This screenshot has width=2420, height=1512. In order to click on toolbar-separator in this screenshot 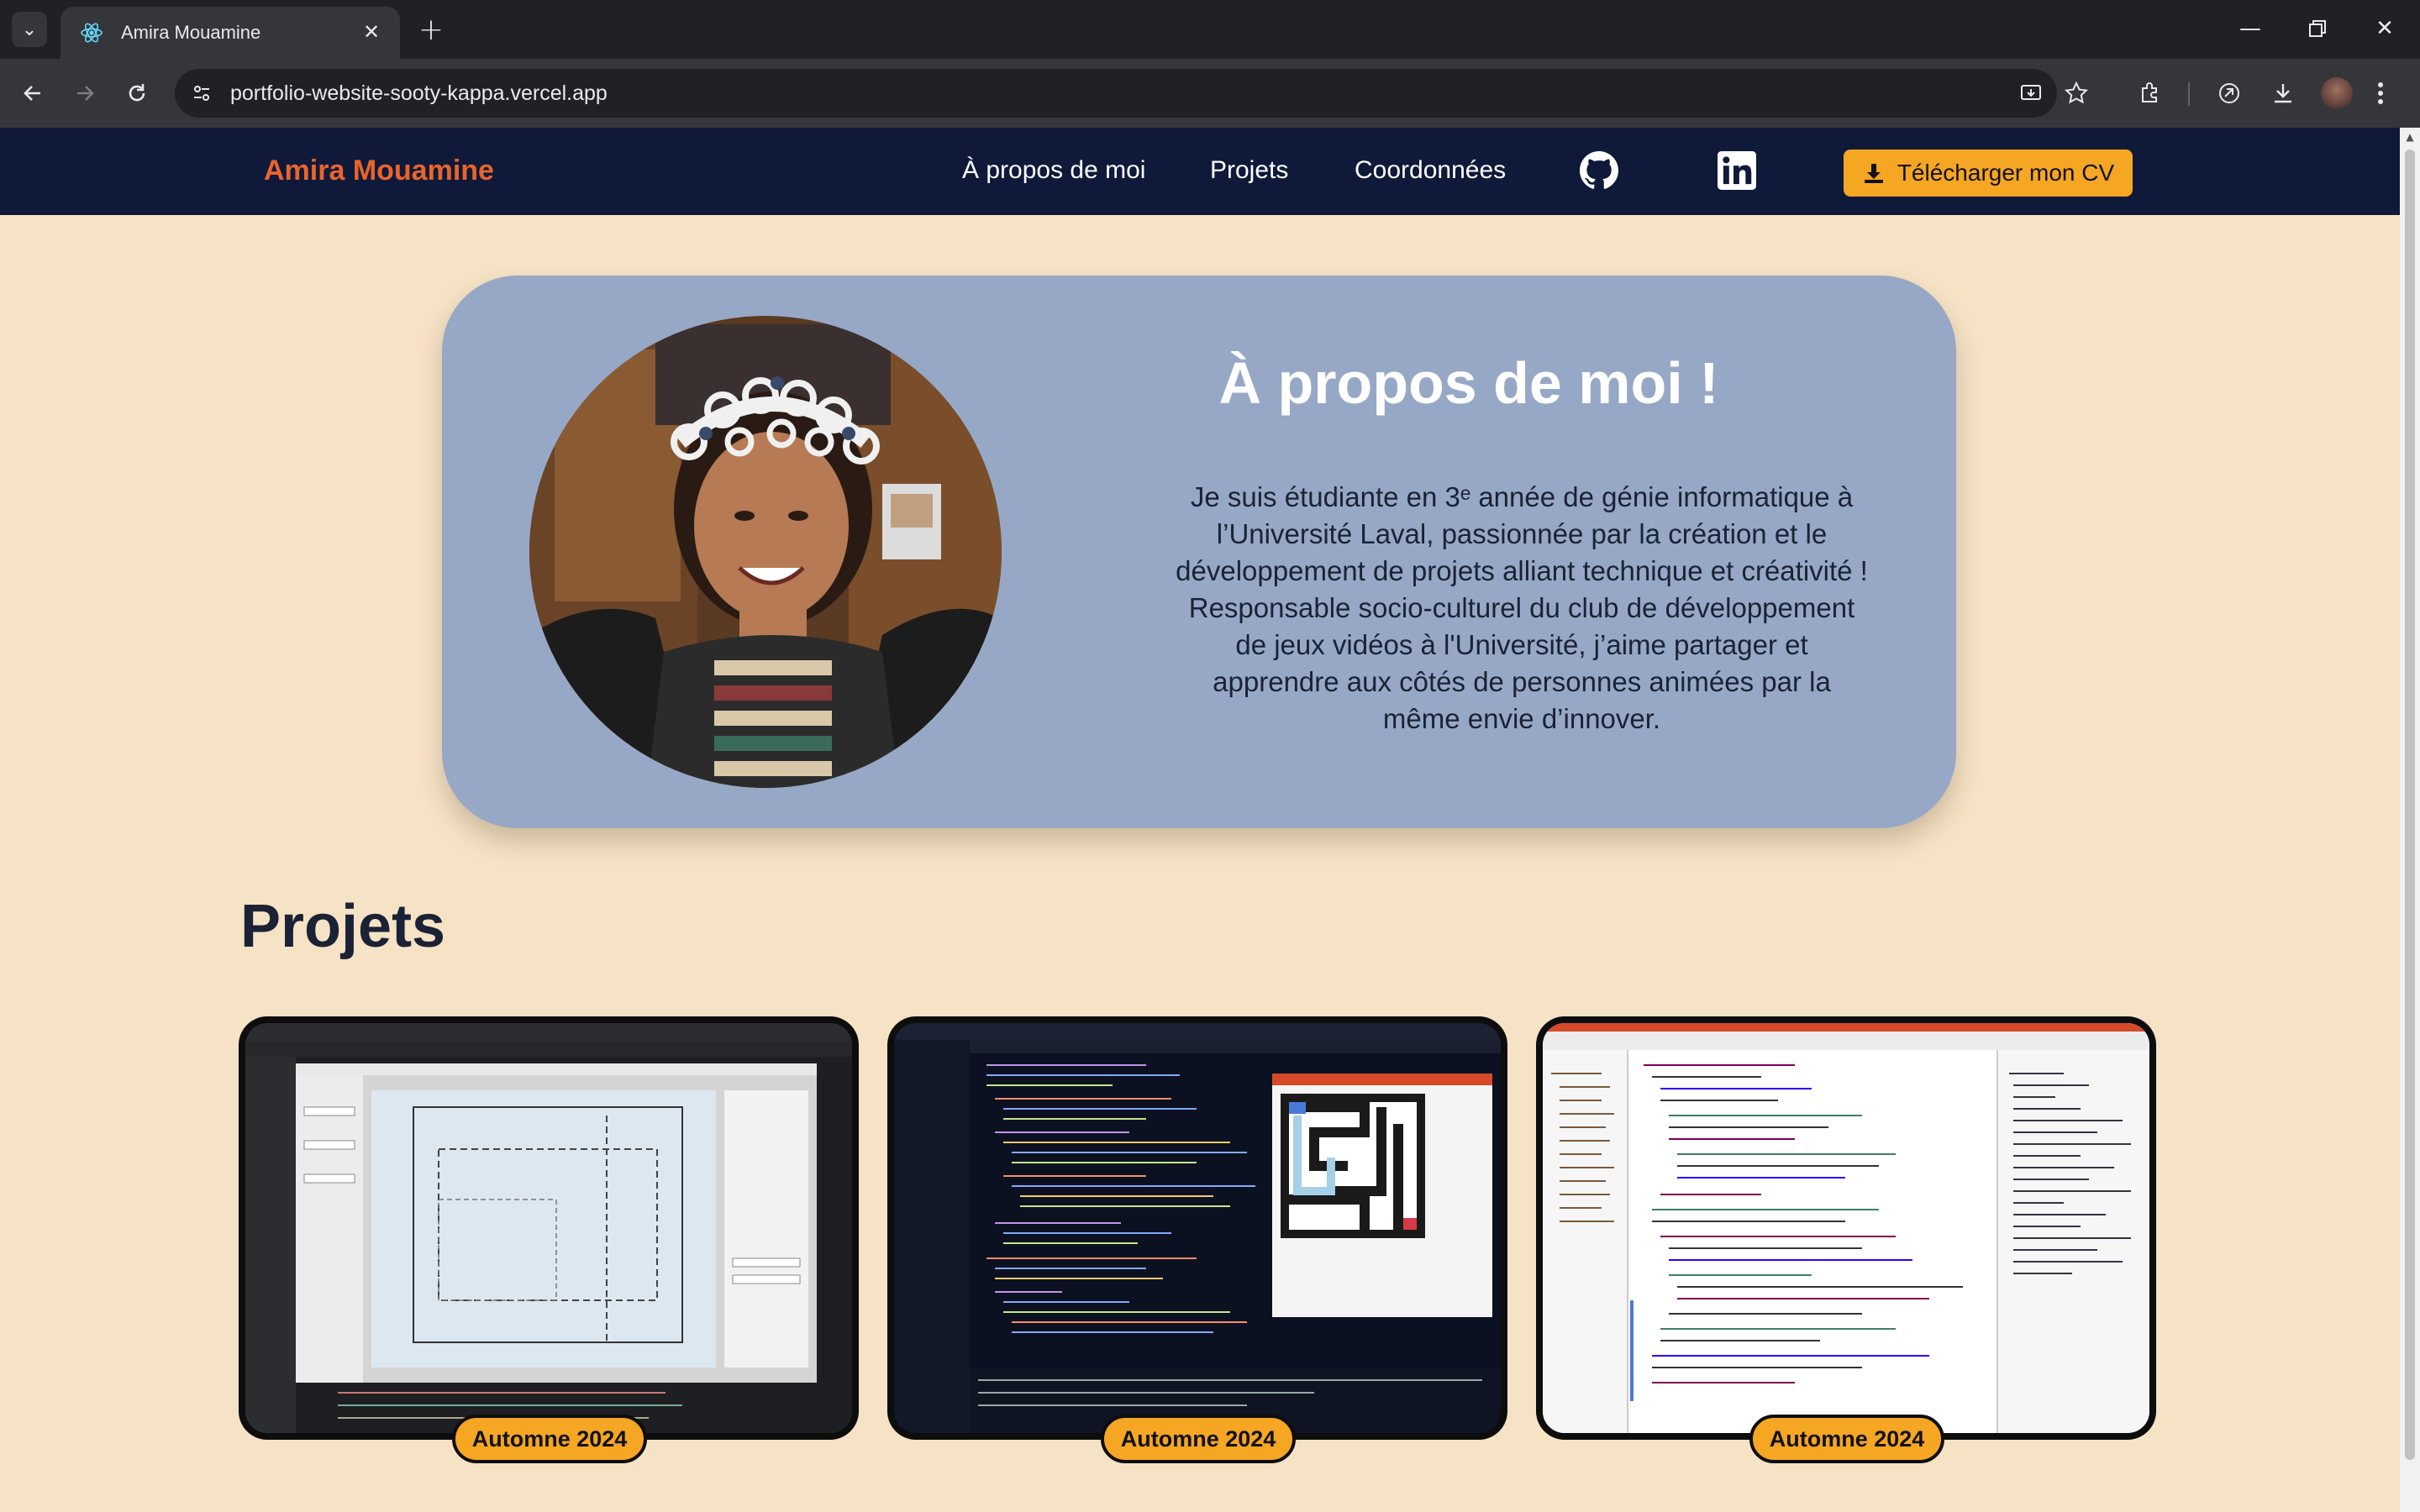, I will do `click(2189, 94)`.